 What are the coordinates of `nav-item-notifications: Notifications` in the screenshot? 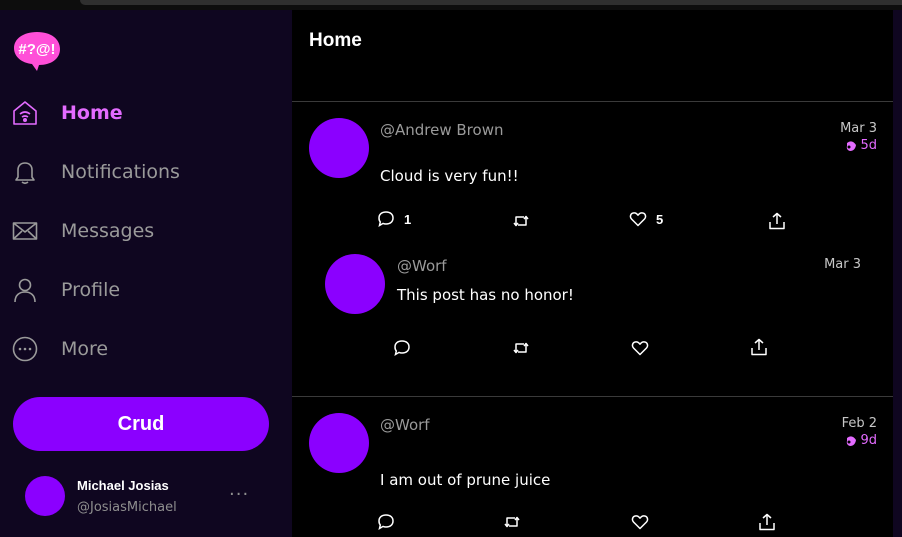 It's located at (96, 172).